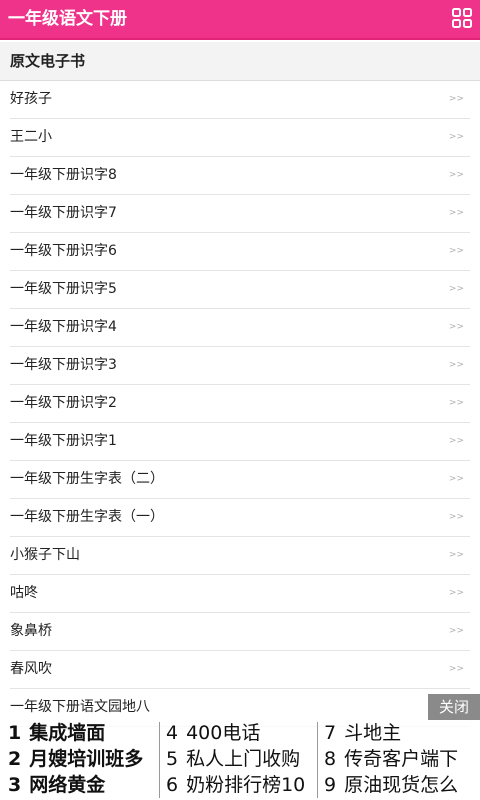 Image resolution: width=480 pixels, height=800 pixels. I want to click on list-item: 春风吹 >>, so click(240, 670).